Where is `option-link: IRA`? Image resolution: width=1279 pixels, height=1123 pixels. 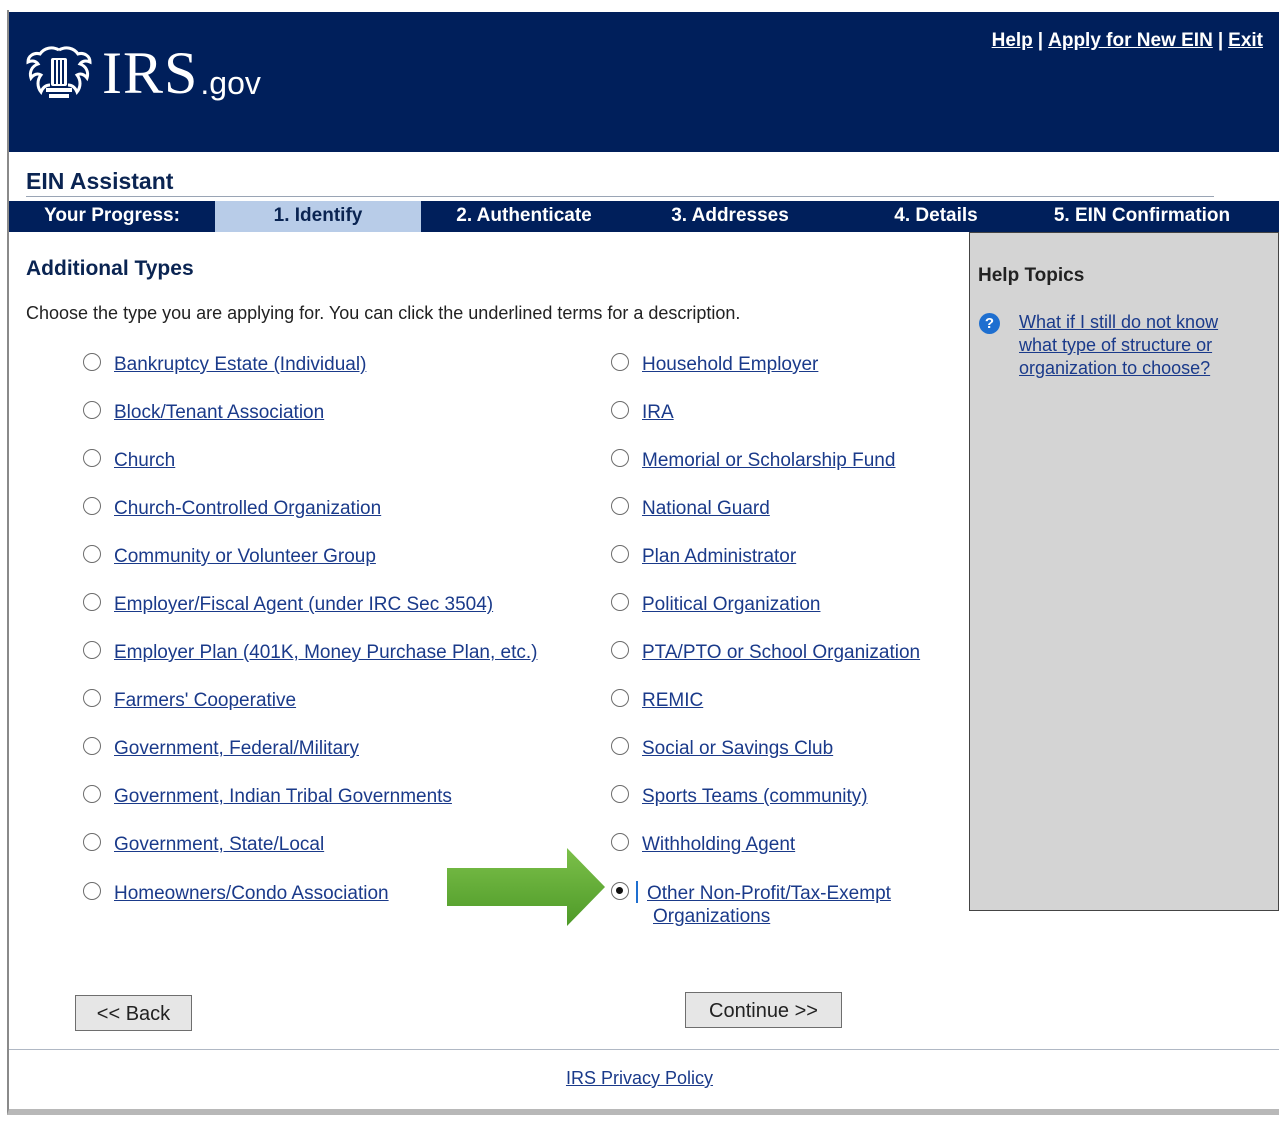
option-link: IRA is located at coordinates (658, 412).